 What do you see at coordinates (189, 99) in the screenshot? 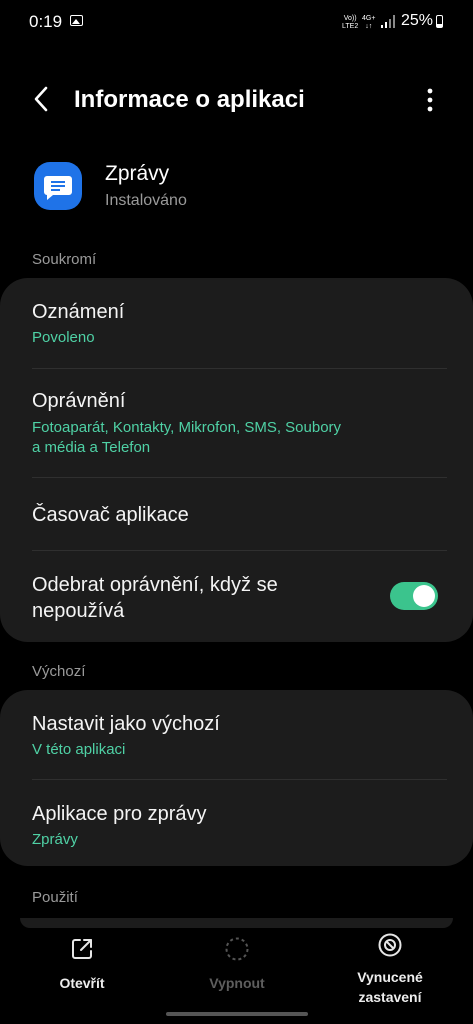
I see `page-title: Informace o aplikaci` at bounding box center [189, 99].